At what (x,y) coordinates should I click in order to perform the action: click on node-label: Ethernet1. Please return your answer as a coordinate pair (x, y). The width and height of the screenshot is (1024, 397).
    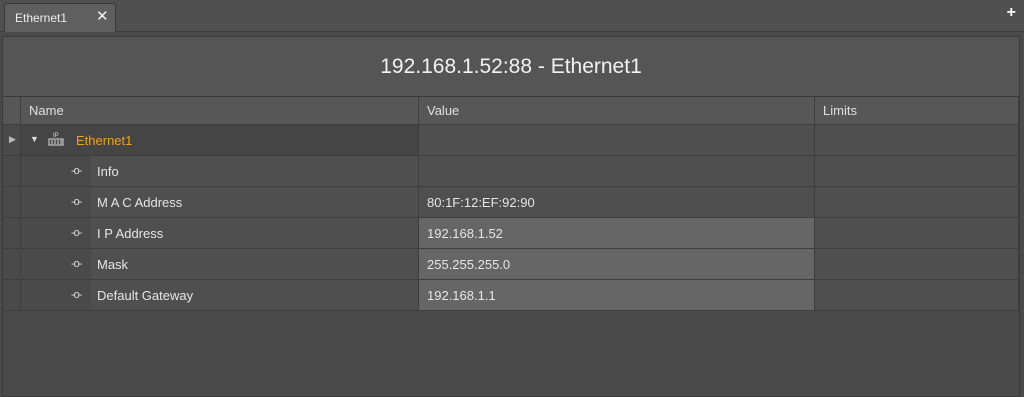
    Looking at the image, I should click on (104, 140).